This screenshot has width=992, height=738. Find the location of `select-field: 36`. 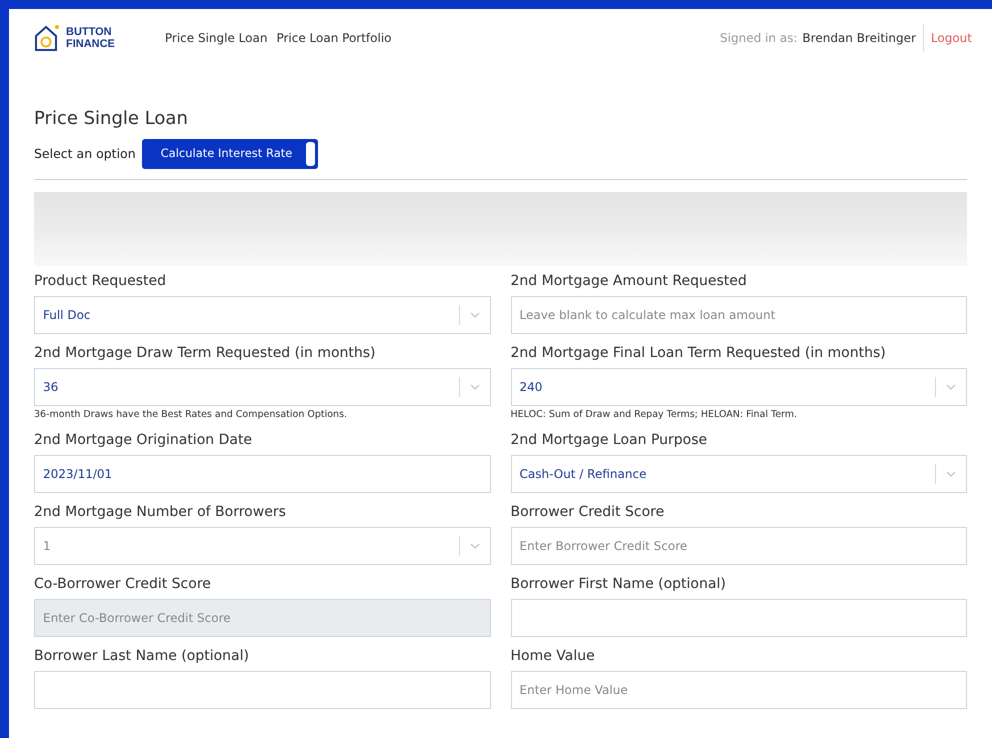

select-field: 36 is located at coordinates (262, 387).